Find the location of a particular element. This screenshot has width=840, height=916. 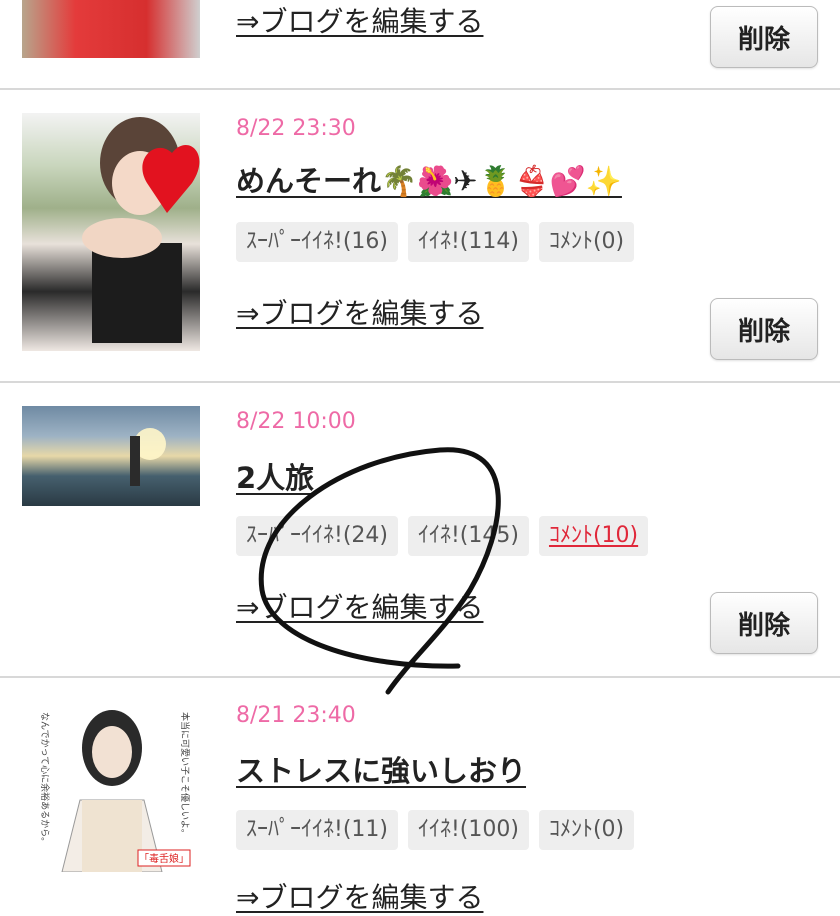

like-badge: ｲｲﾈ!(145) is located at coordinates (468, 536).